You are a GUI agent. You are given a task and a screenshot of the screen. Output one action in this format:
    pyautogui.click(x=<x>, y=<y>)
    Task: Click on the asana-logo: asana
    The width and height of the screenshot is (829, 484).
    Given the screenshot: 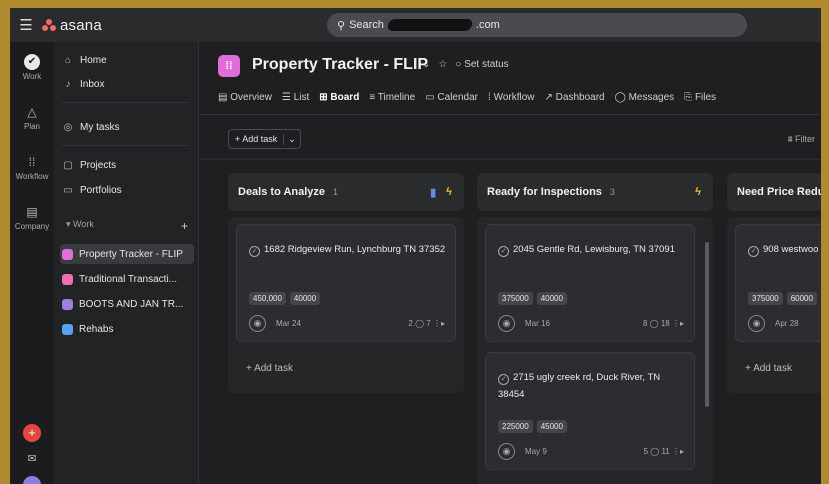 What is the action you would take?
    pyautogui.click(x=72, y=25)
    